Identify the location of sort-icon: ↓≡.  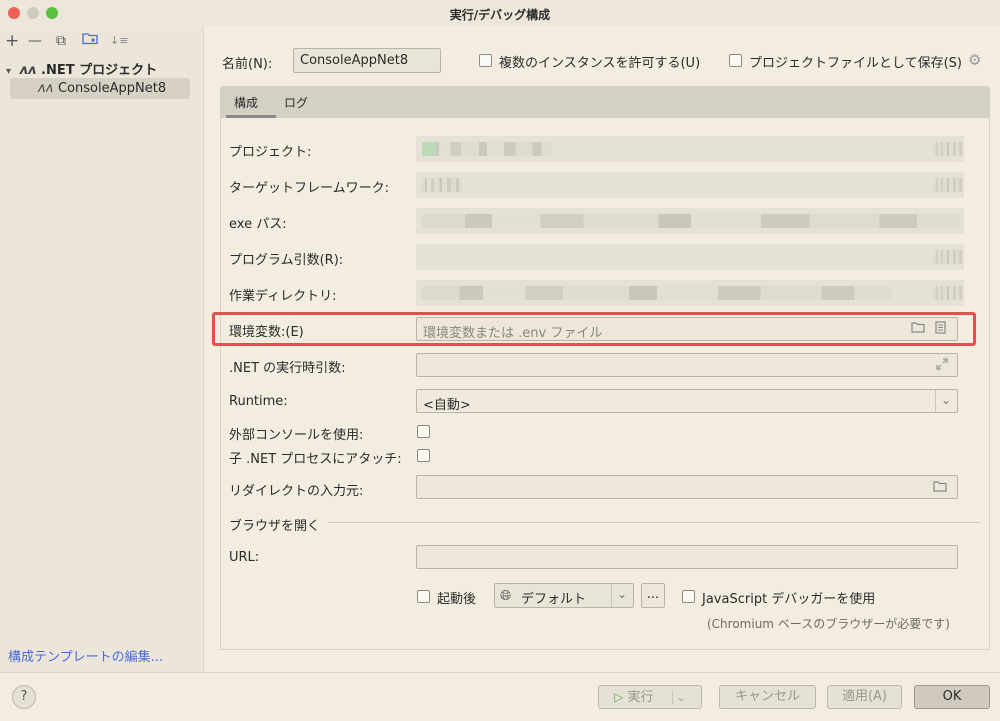
(119, 40).